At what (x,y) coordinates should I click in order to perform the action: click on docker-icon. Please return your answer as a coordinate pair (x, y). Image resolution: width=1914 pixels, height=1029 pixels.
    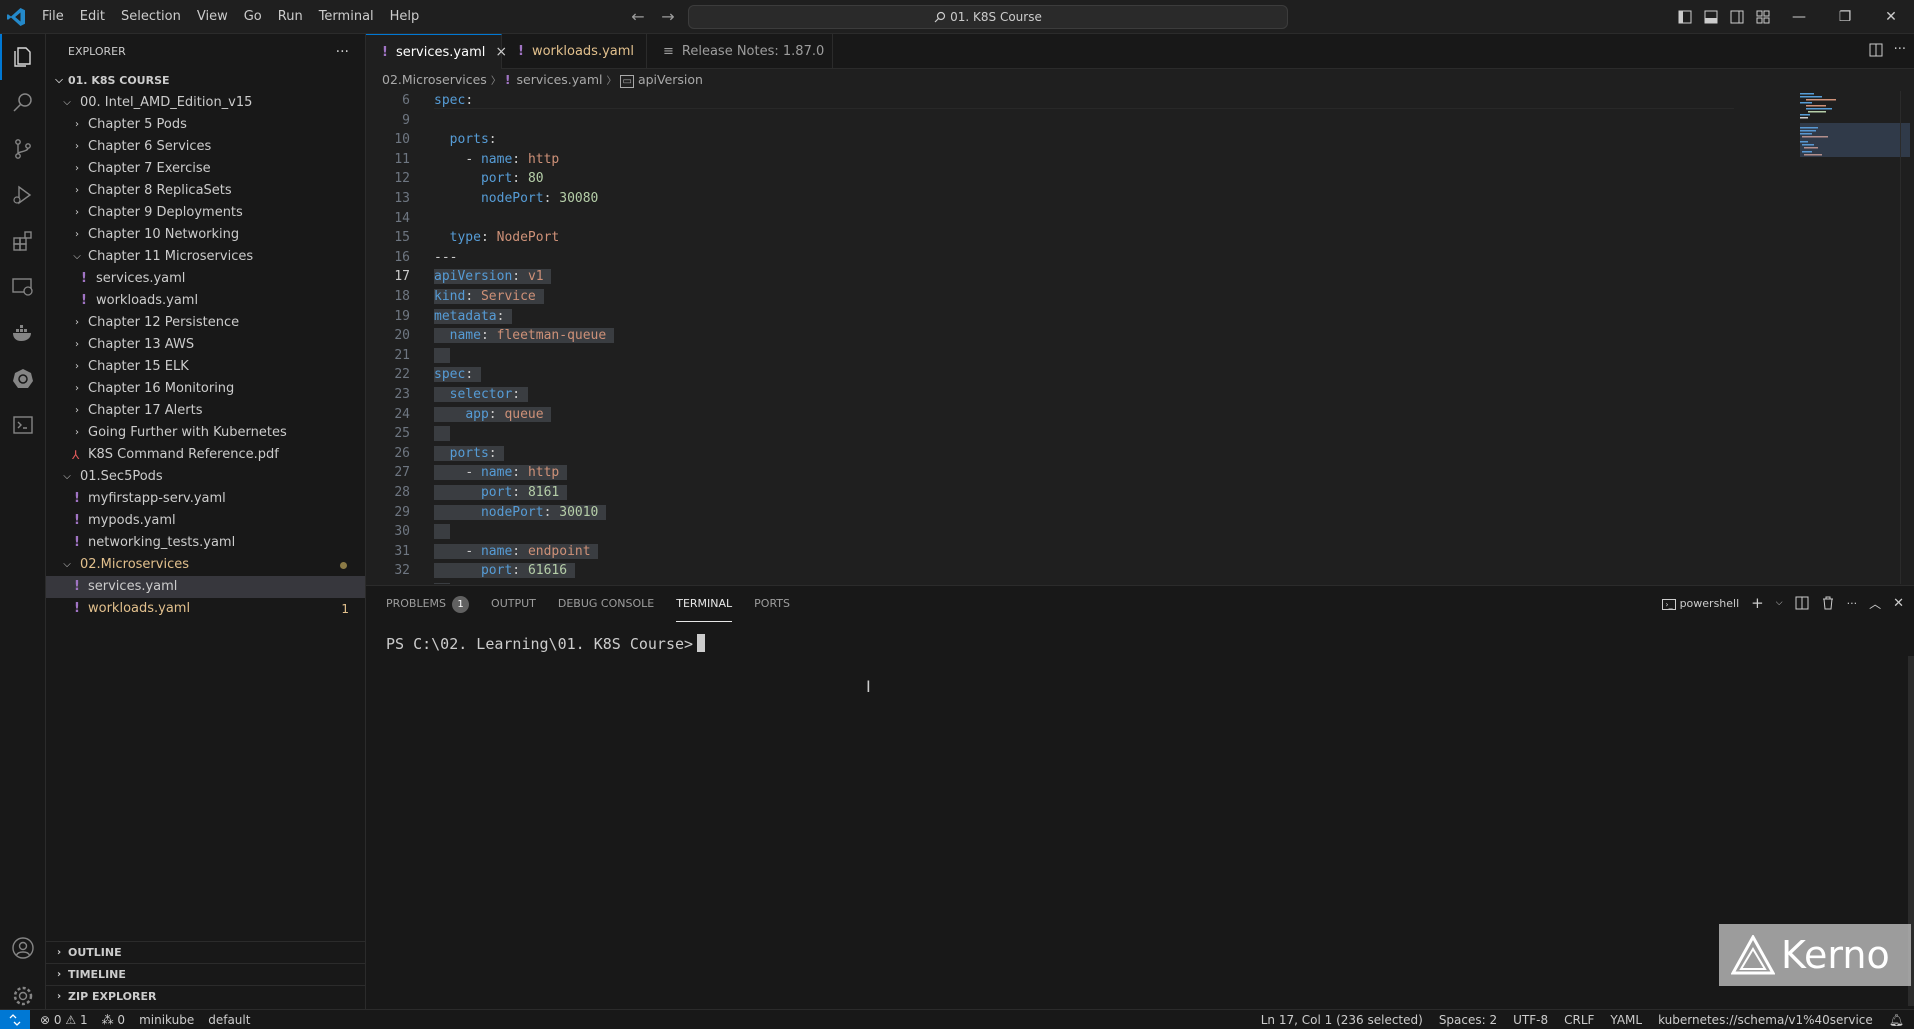
    Looking at the image, I should click on (23, 333).